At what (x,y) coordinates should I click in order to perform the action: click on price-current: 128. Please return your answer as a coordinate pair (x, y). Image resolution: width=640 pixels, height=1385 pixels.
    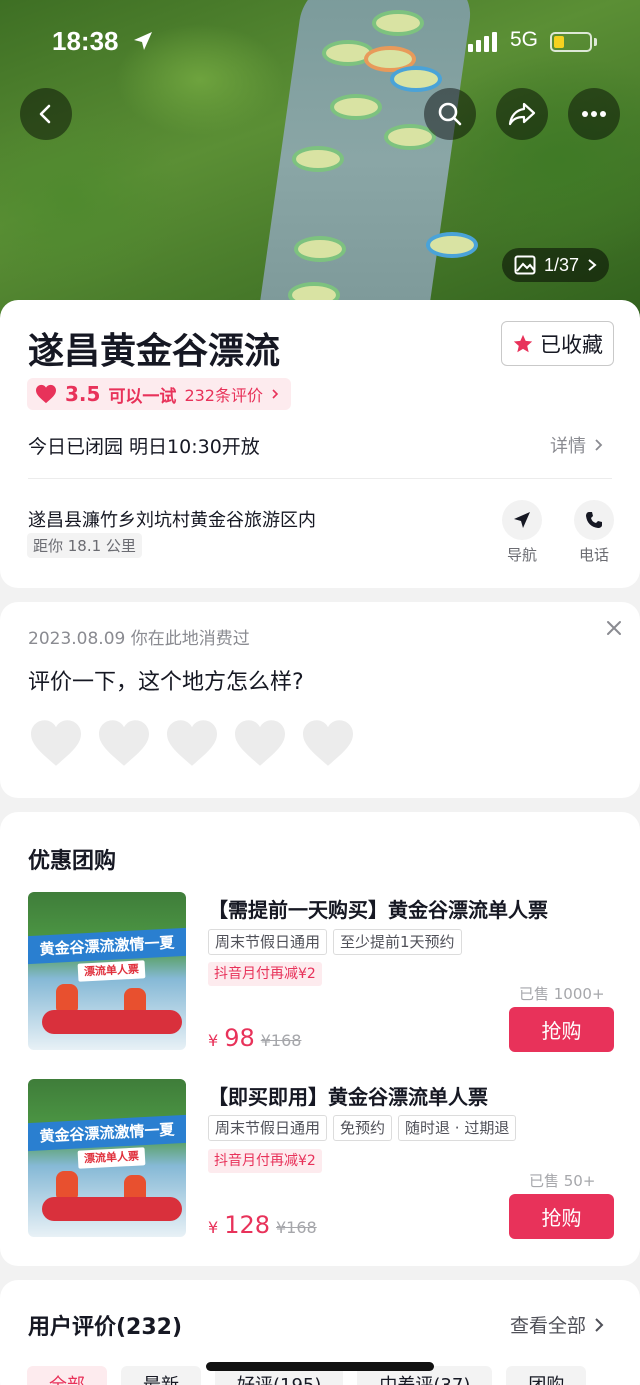
    Looking at the image, I should click on (247, 1225).